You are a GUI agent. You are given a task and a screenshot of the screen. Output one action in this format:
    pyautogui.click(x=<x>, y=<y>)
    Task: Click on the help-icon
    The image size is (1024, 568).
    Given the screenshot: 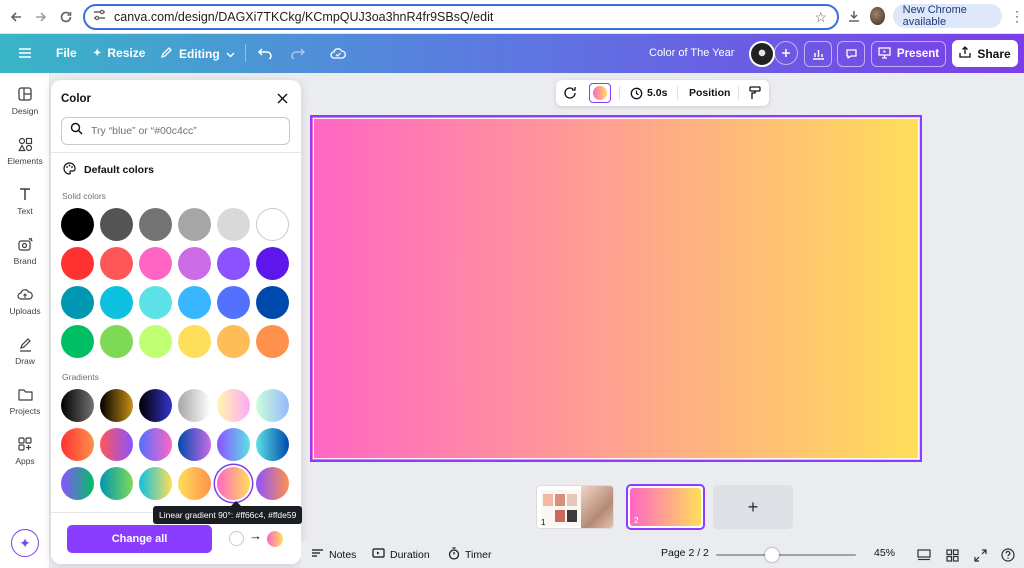 What is the action you would take?
    pyautogui.click(x=1008, y=555)
    